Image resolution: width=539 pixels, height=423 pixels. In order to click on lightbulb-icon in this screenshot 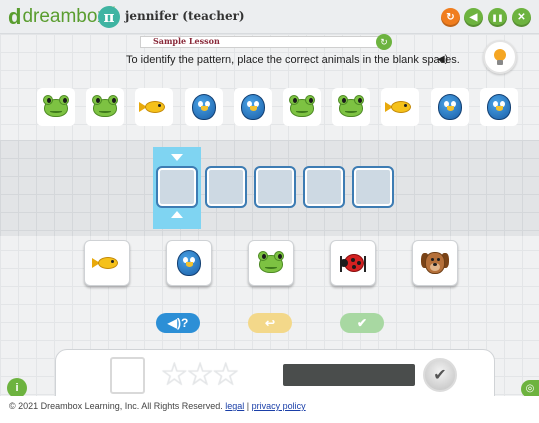, I will do `click(500, 57)`.